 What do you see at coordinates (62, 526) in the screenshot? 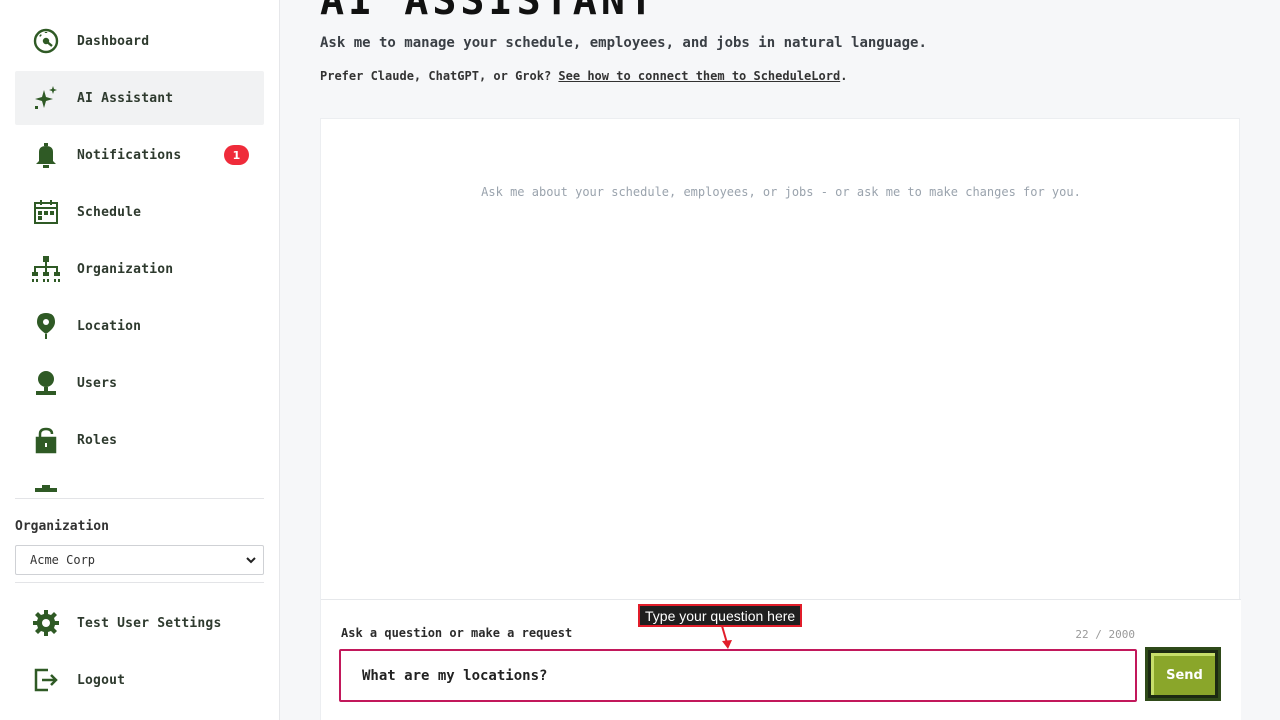
I see `organization-label: Organization` at bounding box center [62, 526].